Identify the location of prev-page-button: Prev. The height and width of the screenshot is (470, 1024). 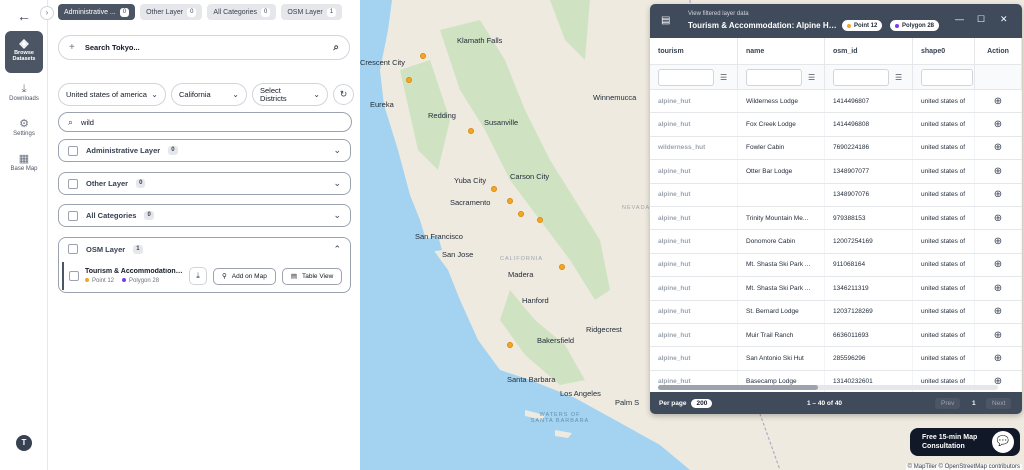
(948, 403).